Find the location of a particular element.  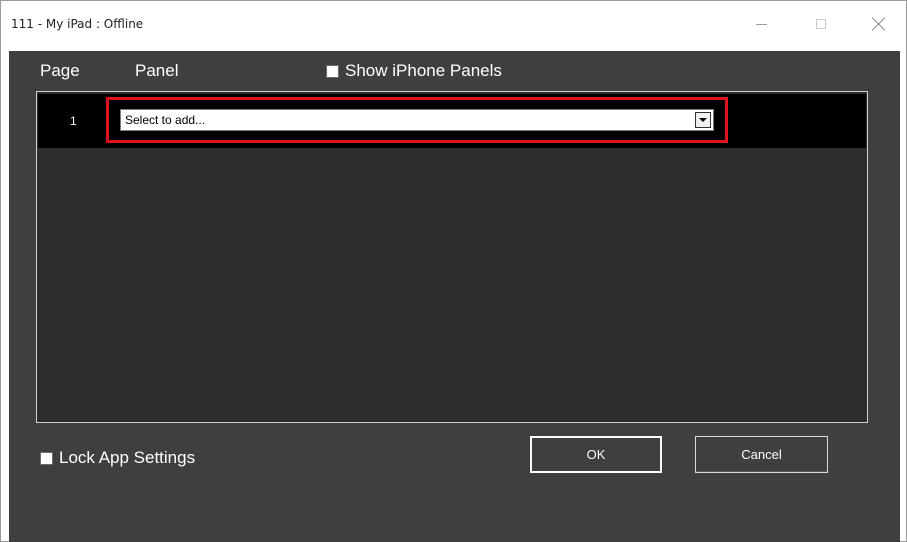

ok-button: OK is located at coordinates (596, 454).